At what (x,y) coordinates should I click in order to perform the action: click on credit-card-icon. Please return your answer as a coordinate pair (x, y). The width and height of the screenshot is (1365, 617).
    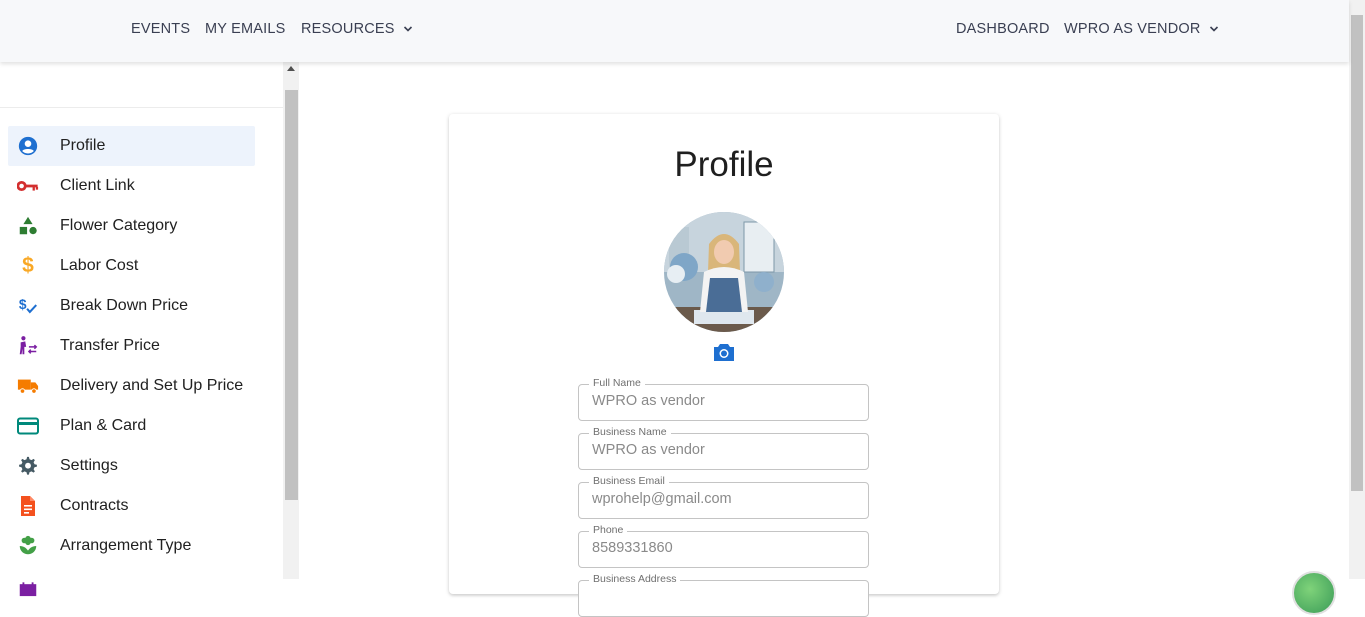
    Looking at the image, I should click on (28, 426).